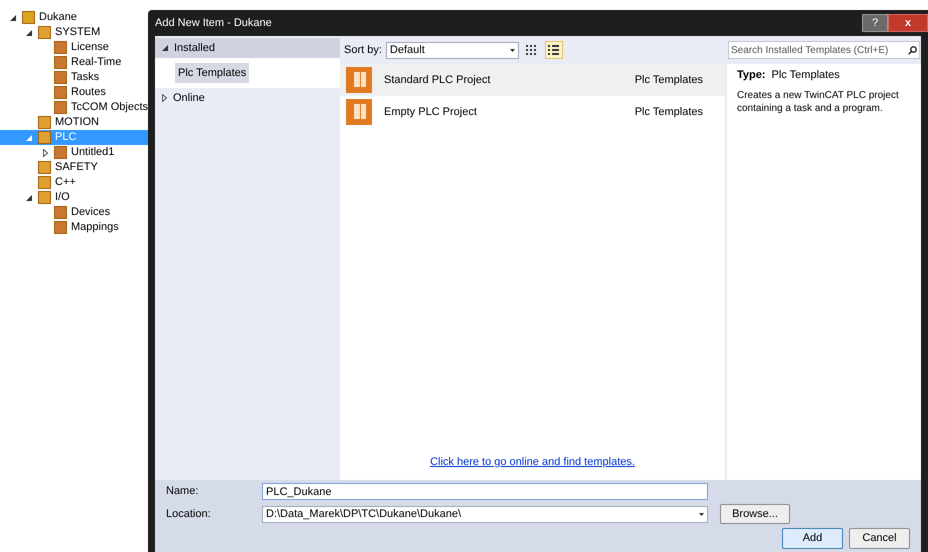  Describe the element at coordinates (485, 514) in the screenshot. I see `location-dropdown: D:\Data_Marek\DP\TC\Dukane\Dukane\` at that location.